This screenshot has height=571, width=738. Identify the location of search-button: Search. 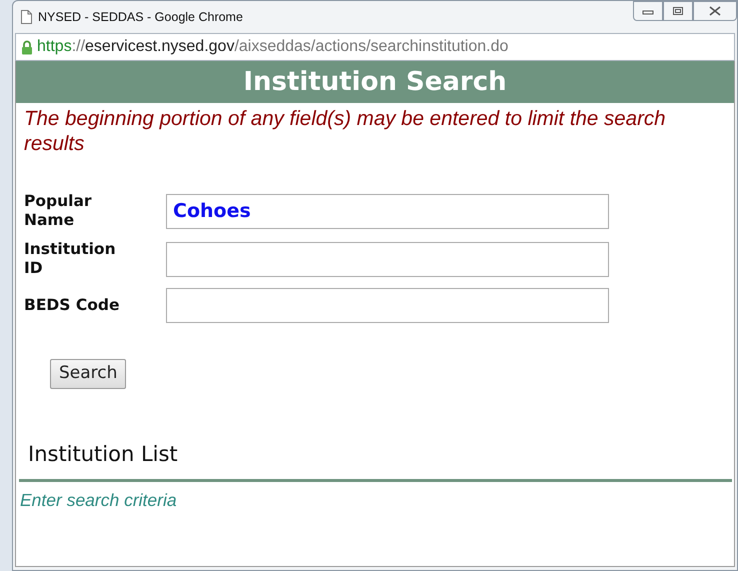
(88, 373).